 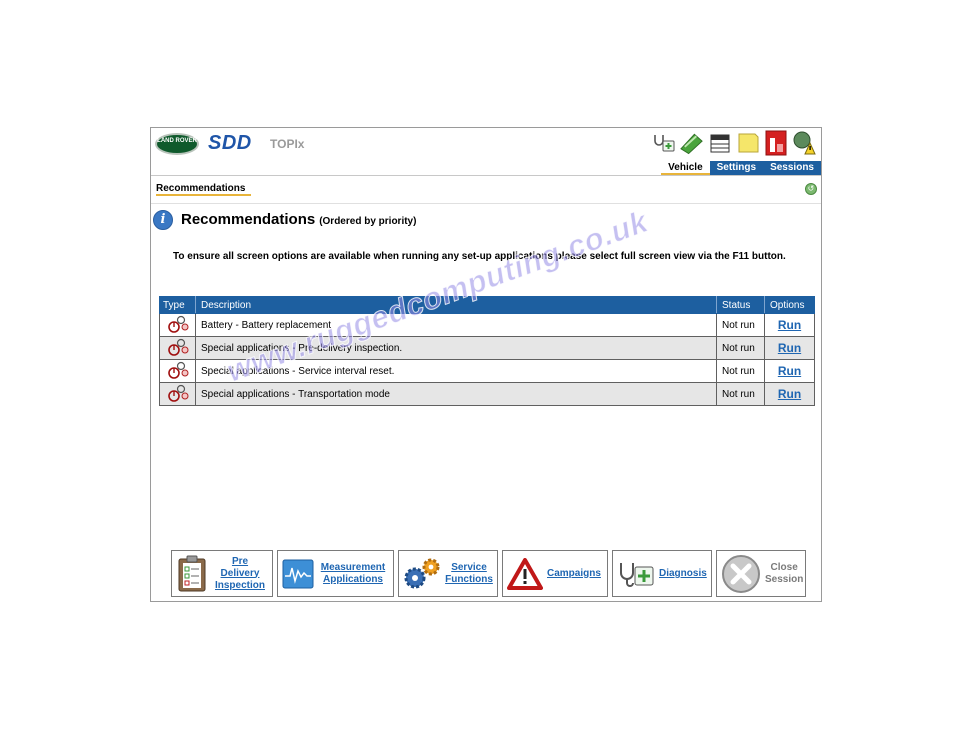 What do you see at coordinates (368, 221) in the screenshot?
I see `page-subtitle: (Ordered by priority)` at bounding box center [368, 221].